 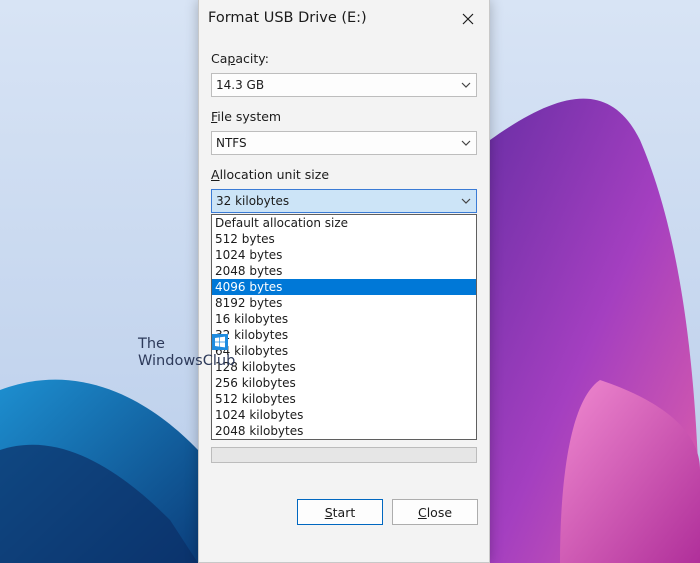 I want to click on allocation-option: 64 kilobytes, so click(x=344, y=351).